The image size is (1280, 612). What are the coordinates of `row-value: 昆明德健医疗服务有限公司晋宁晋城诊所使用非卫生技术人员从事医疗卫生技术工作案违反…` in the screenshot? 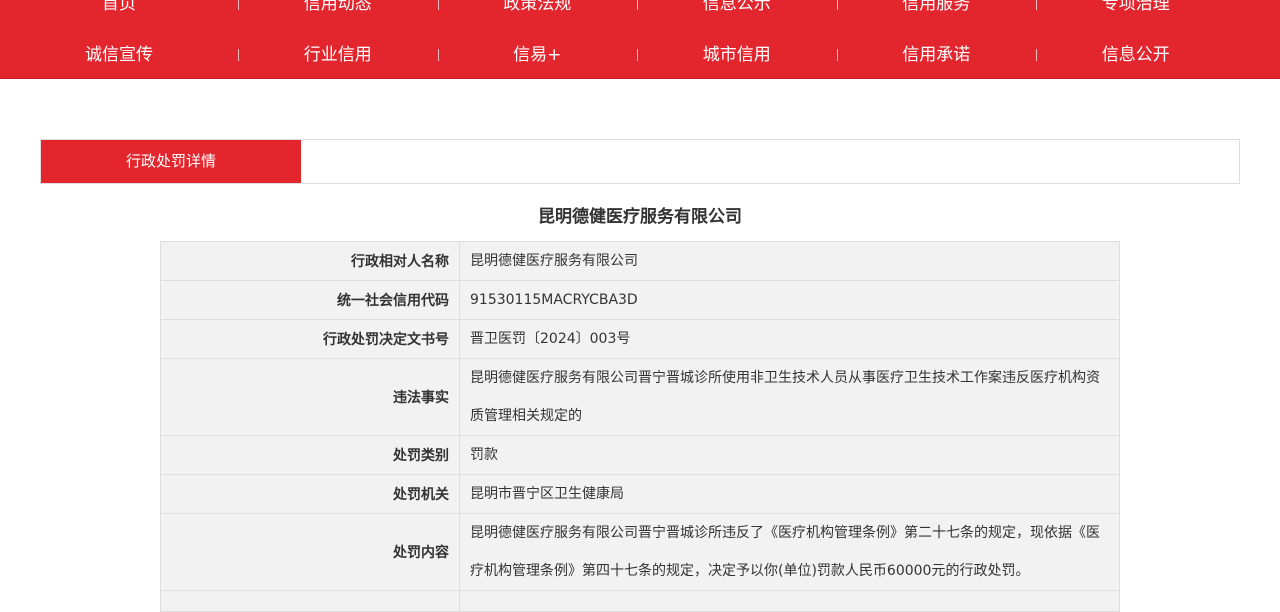 It's located at (789, 397).